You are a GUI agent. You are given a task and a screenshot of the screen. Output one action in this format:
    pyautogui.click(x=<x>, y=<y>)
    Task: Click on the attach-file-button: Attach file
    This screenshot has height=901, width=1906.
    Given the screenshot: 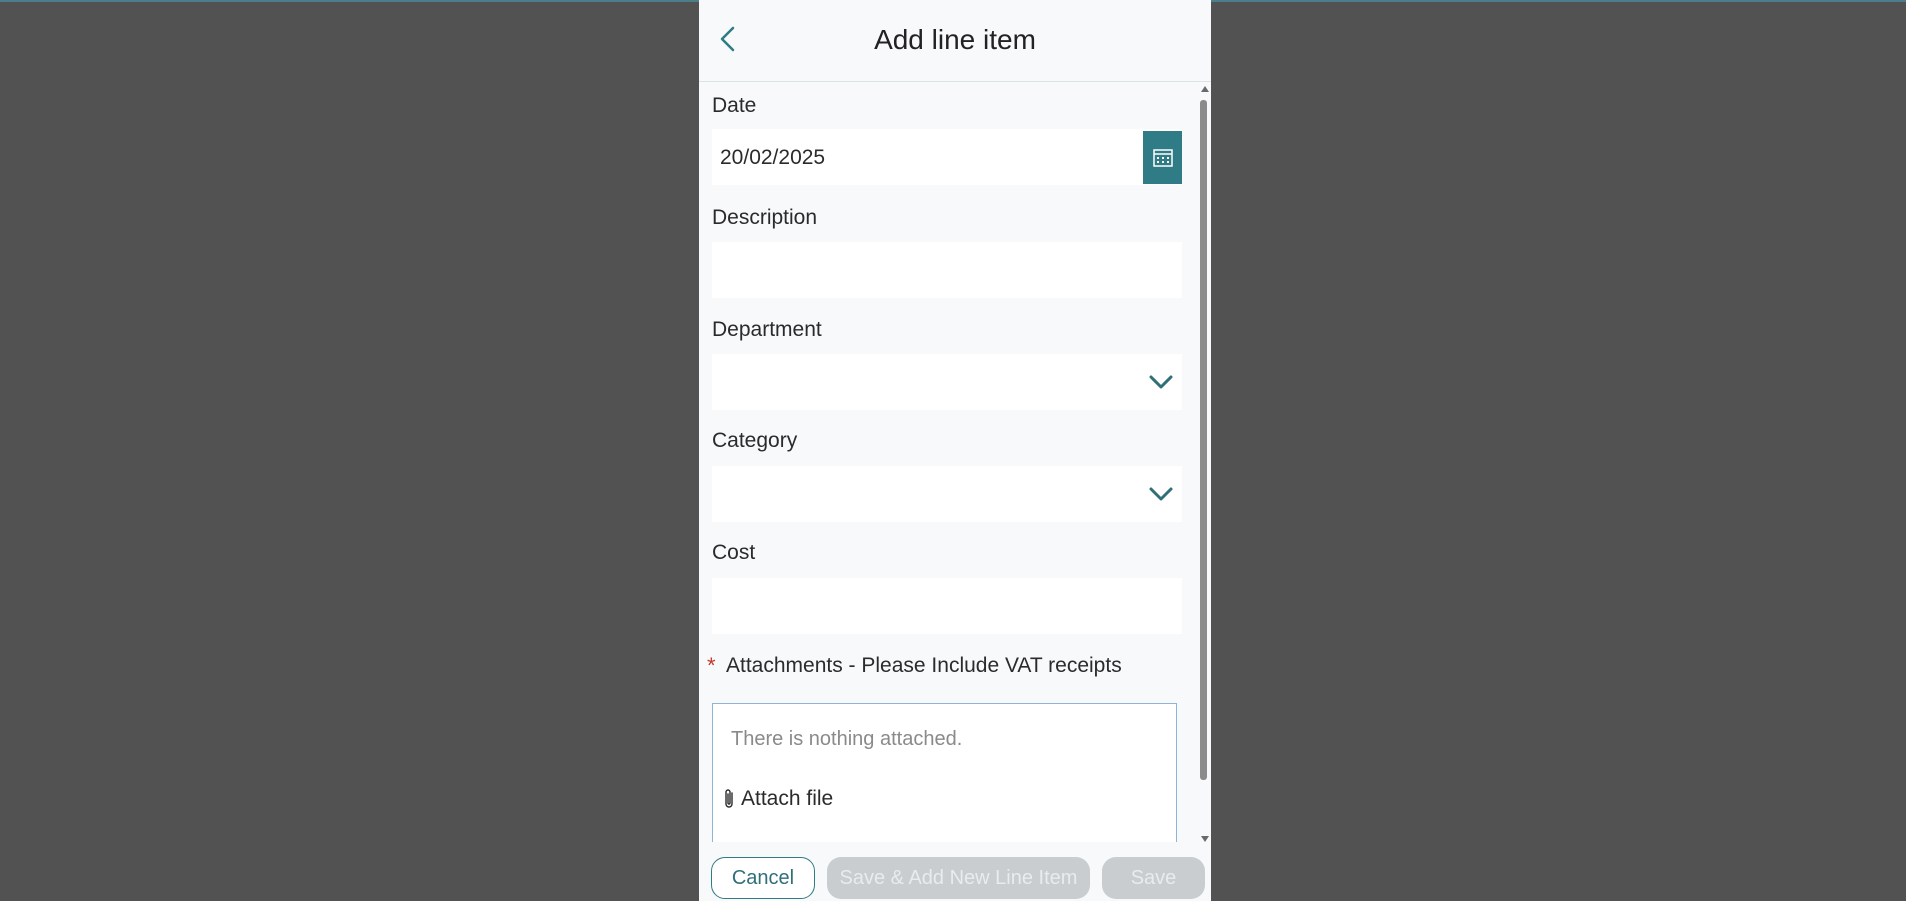 What is the action you would take?
    pyautogui.click(x=777, y=799)
    